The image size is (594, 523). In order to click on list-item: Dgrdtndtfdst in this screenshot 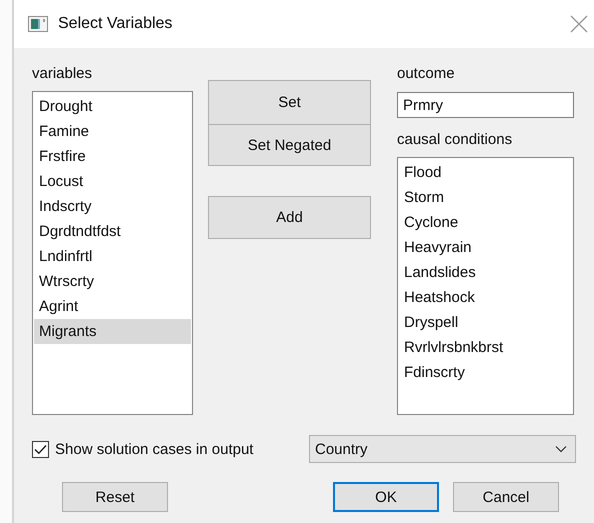, I will do `click(112, 231)`.